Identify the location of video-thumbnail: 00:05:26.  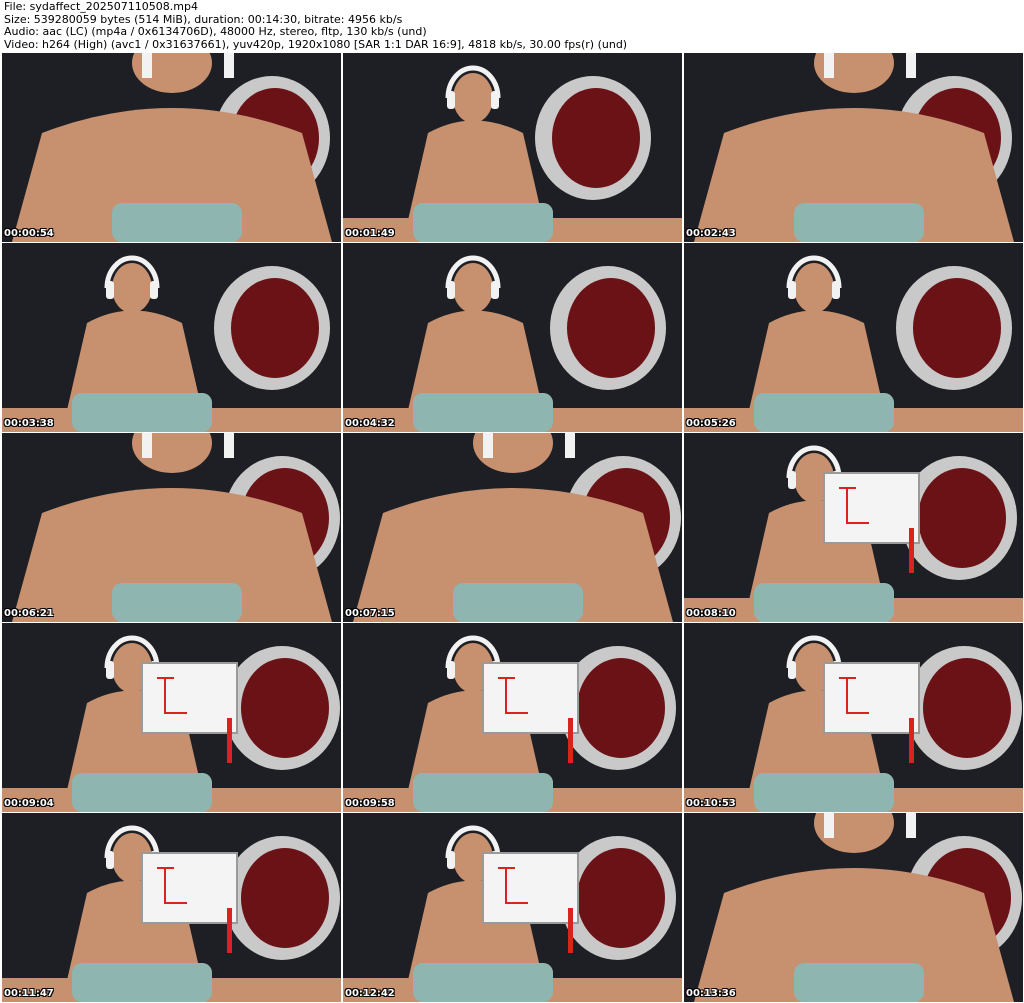
(853, 337).